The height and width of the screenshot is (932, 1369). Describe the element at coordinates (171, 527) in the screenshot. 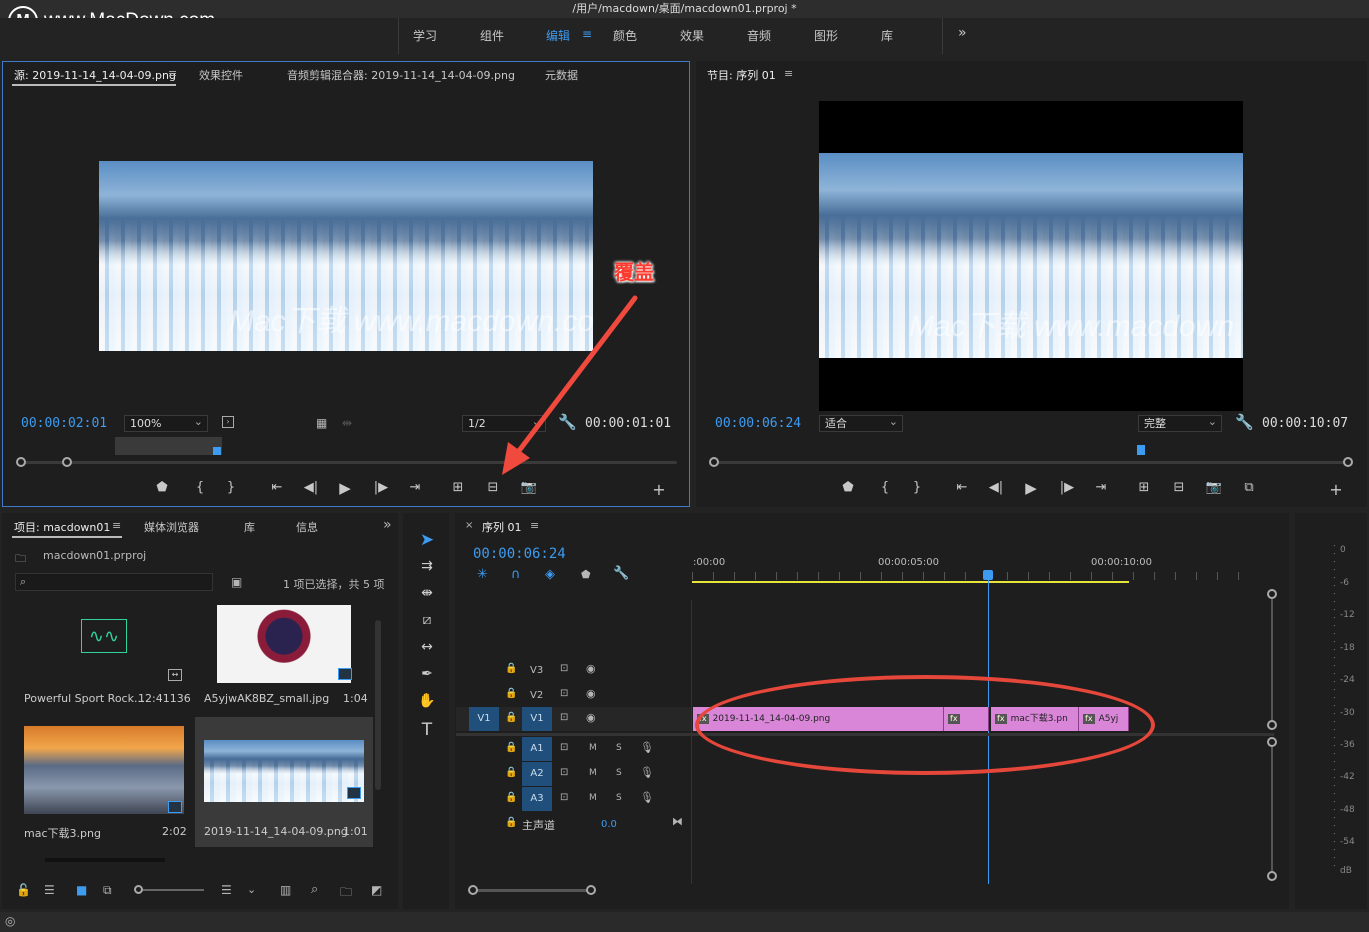

I see `tab-media-browser: 媒体浏览器` at that location.